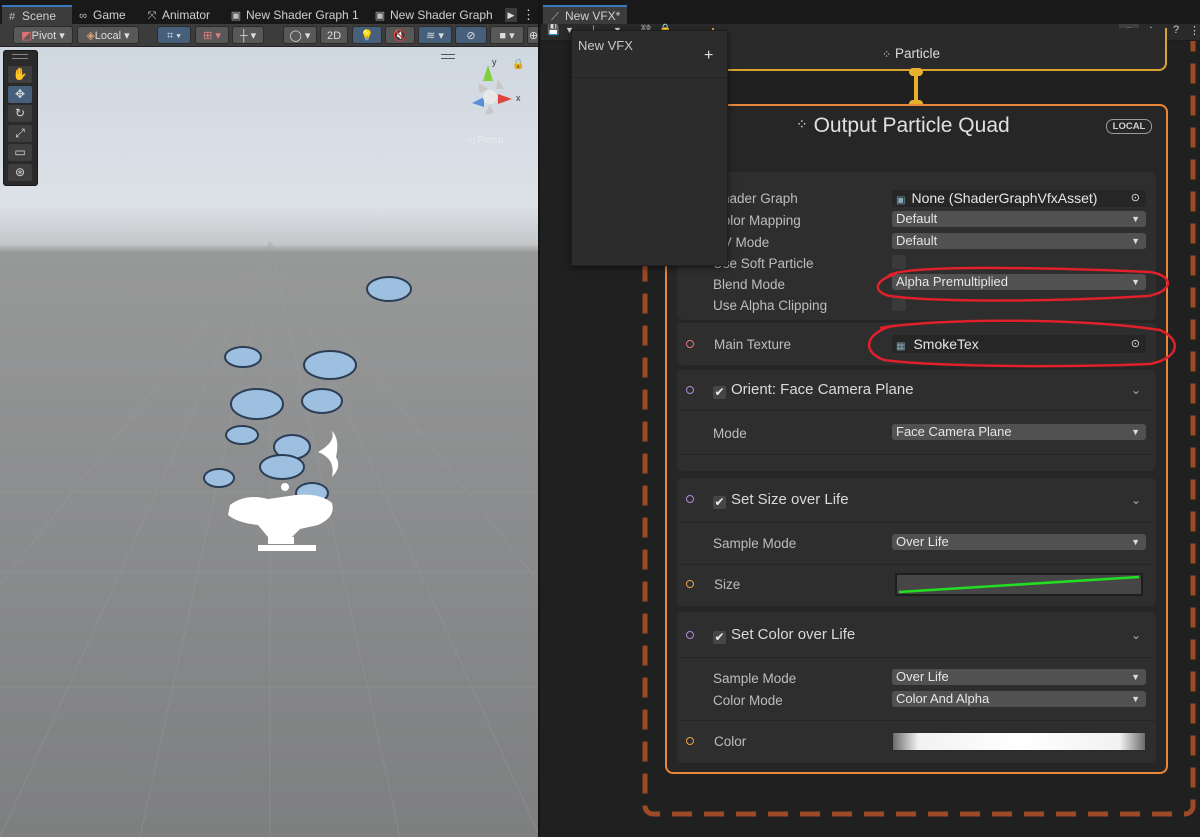 This screenshot has width=1200, height=837. Describe the element at coordinates (899, 304) in the screenshot. I see `alpha-clipping-checkbox` at that location.